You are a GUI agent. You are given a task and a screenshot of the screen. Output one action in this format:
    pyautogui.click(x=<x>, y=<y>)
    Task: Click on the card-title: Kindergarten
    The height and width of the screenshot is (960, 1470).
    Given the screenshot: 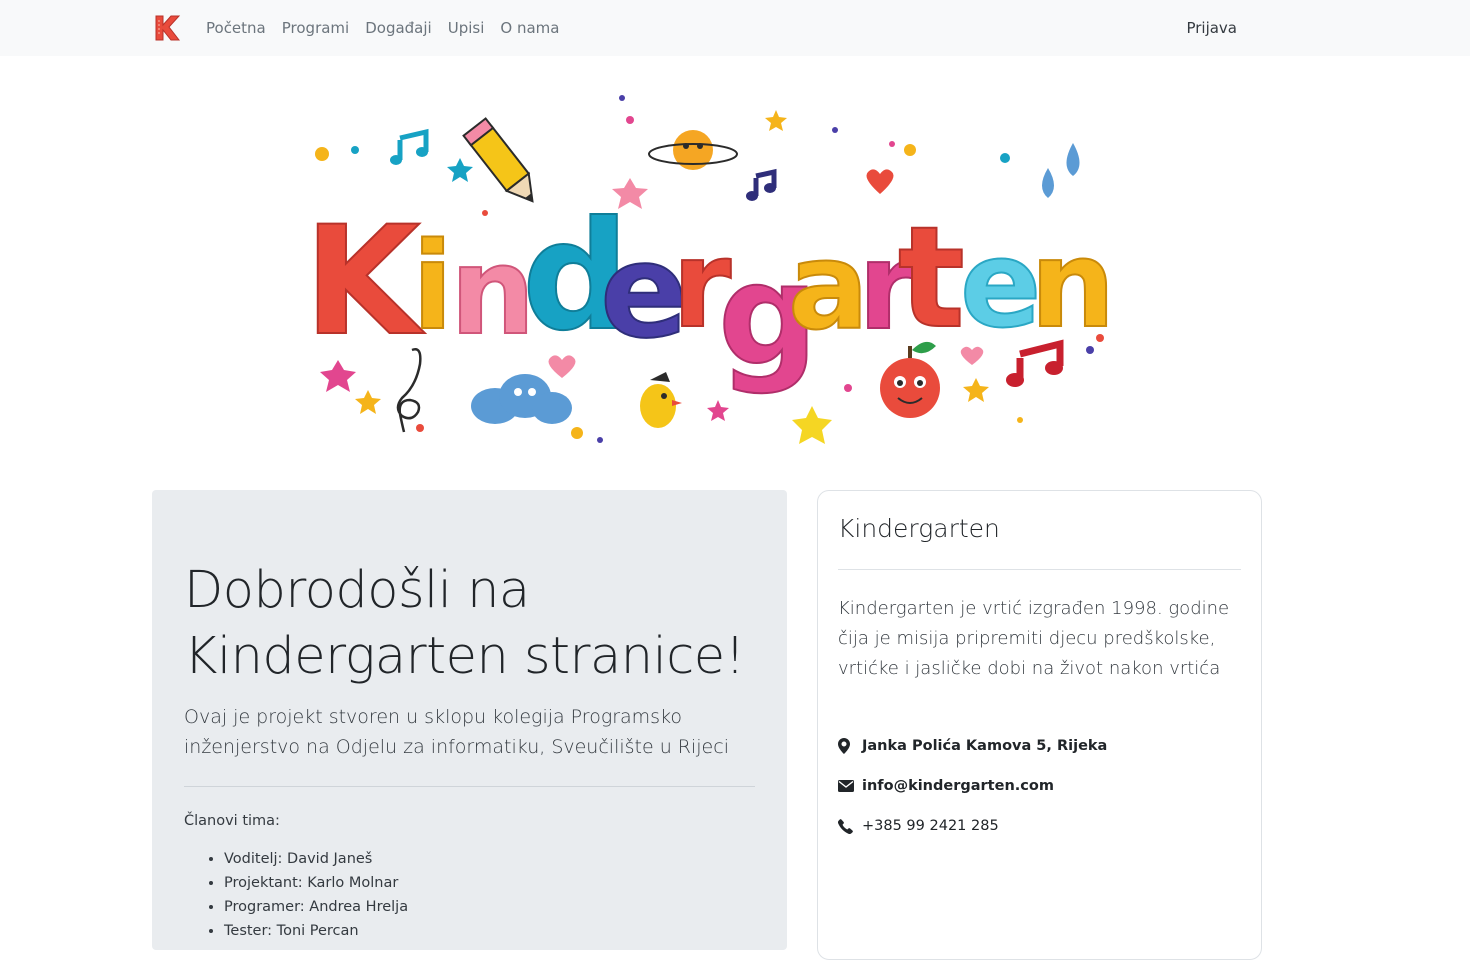 What is the action you would take?
    pyautogui.click(x=919, y=528)
    